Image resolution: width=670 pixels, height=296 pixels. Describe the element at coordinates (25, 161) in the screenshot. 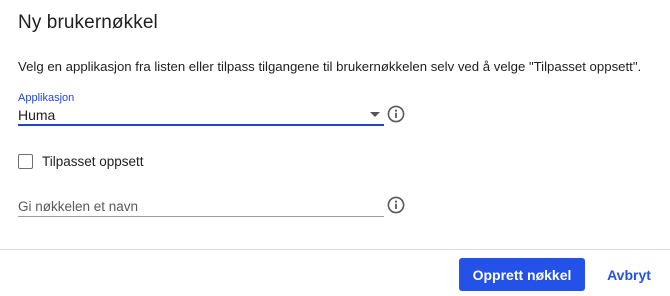

I see `custom-setup-checkbox` at that location.